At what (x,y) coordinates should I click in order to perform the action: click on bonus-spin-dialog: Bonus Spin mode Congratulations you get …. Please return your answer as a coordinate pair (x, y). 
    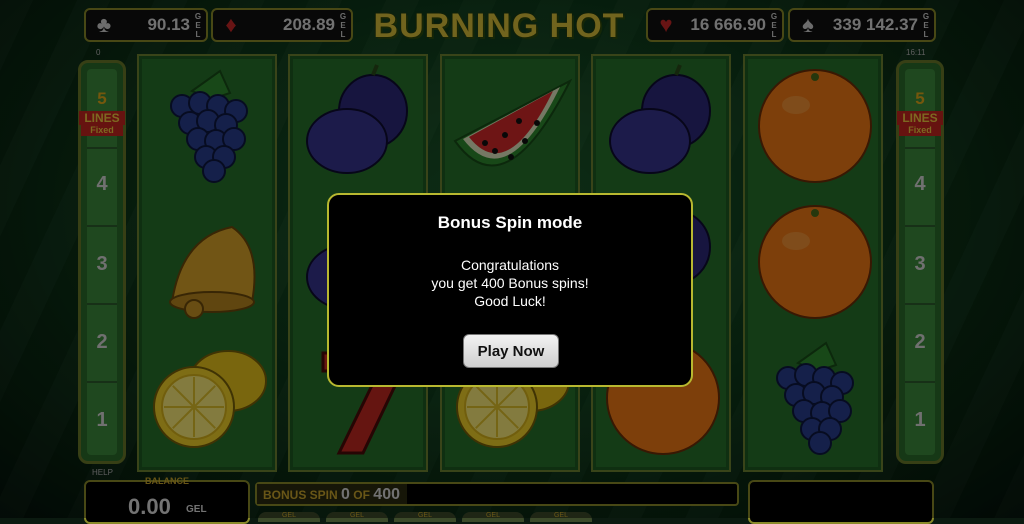
    Looking at the image, I should click on (510, 290).